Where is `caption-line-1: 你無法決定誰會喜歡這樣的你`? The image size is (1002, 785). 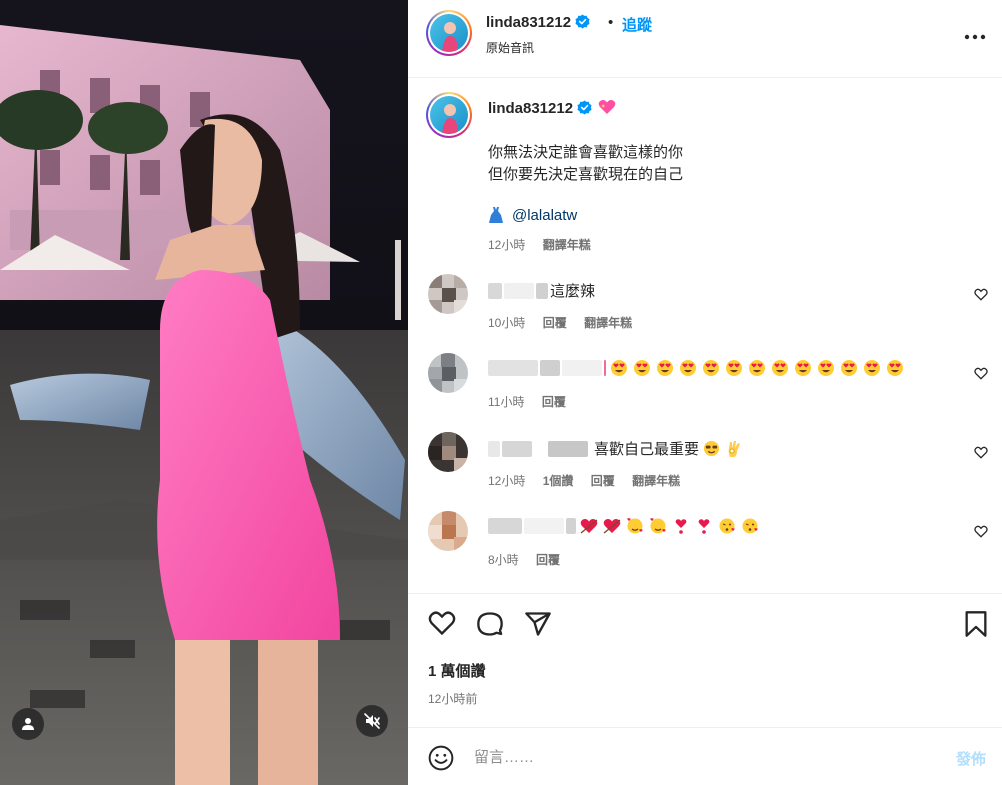
caption-line-1: 你無法決定誰會喜歡這樣的你 is located at coordinates (586, 152).